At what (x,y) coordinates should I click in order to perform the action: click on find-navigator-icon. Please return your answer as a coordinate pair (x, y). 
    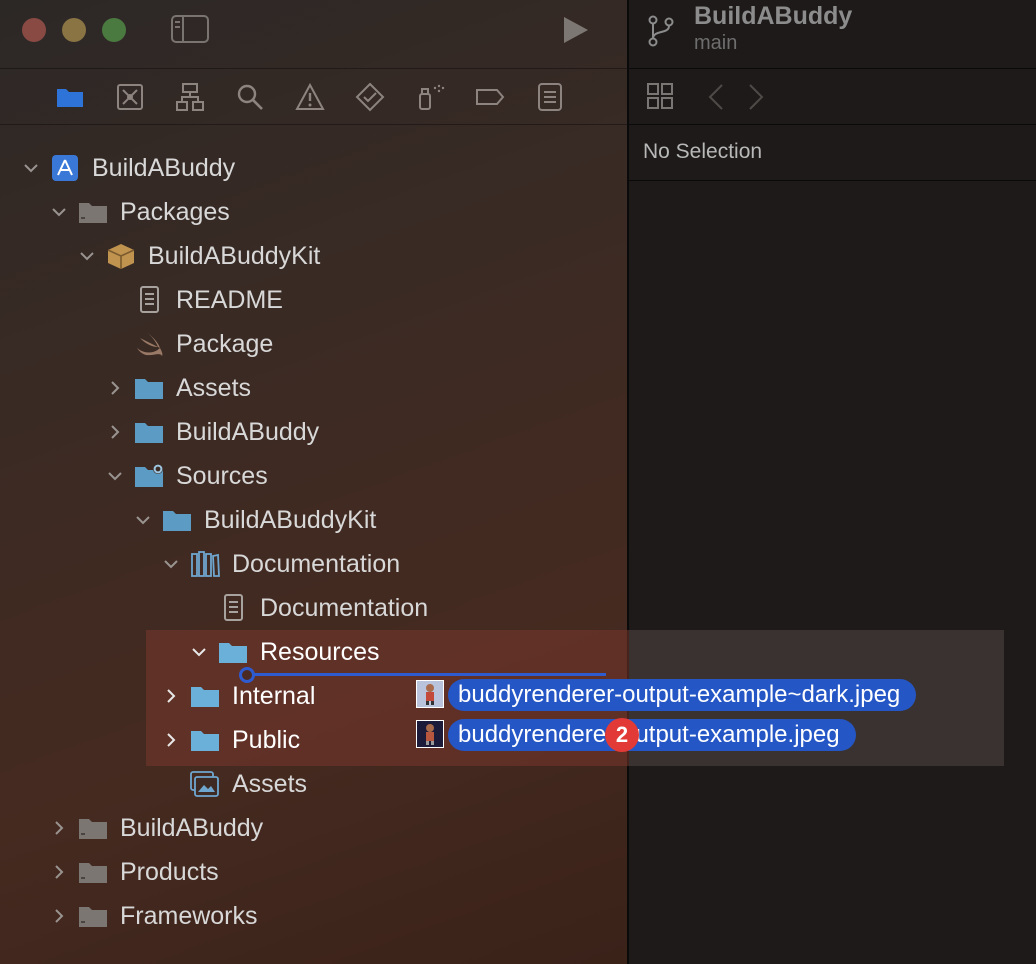
    Looking at the image, I should click on (250, 97).